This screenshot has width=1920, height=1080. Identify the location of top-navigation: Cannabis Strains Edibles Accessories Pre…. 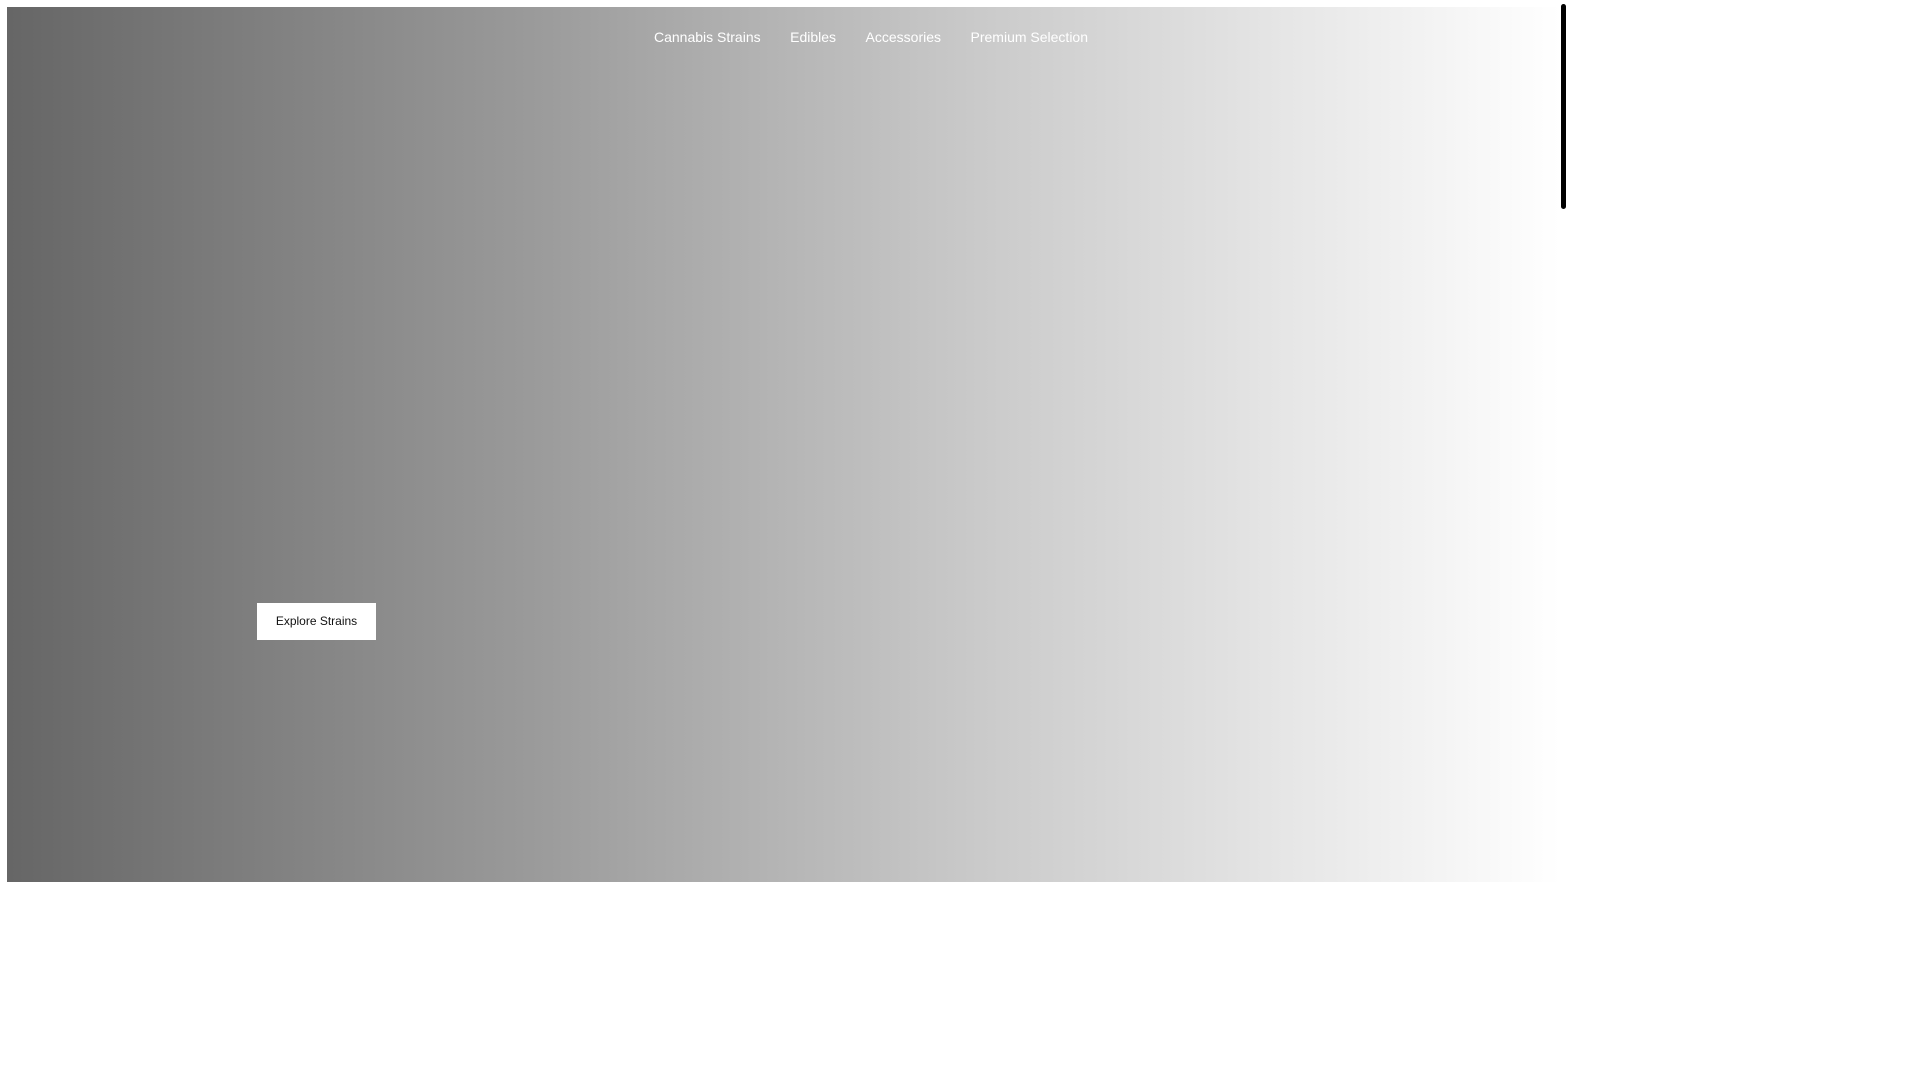
(783, 37).